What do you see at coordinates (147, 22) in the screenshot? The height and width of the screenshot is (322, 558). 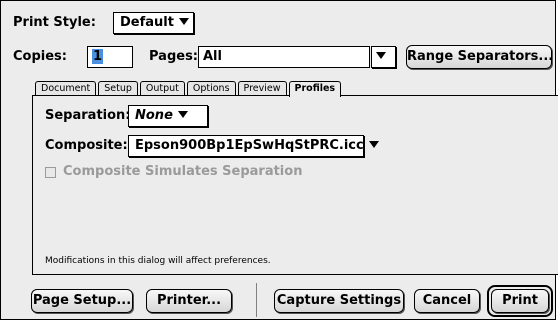 I see `print-style-value: Default` at bounding box center [147, 22].